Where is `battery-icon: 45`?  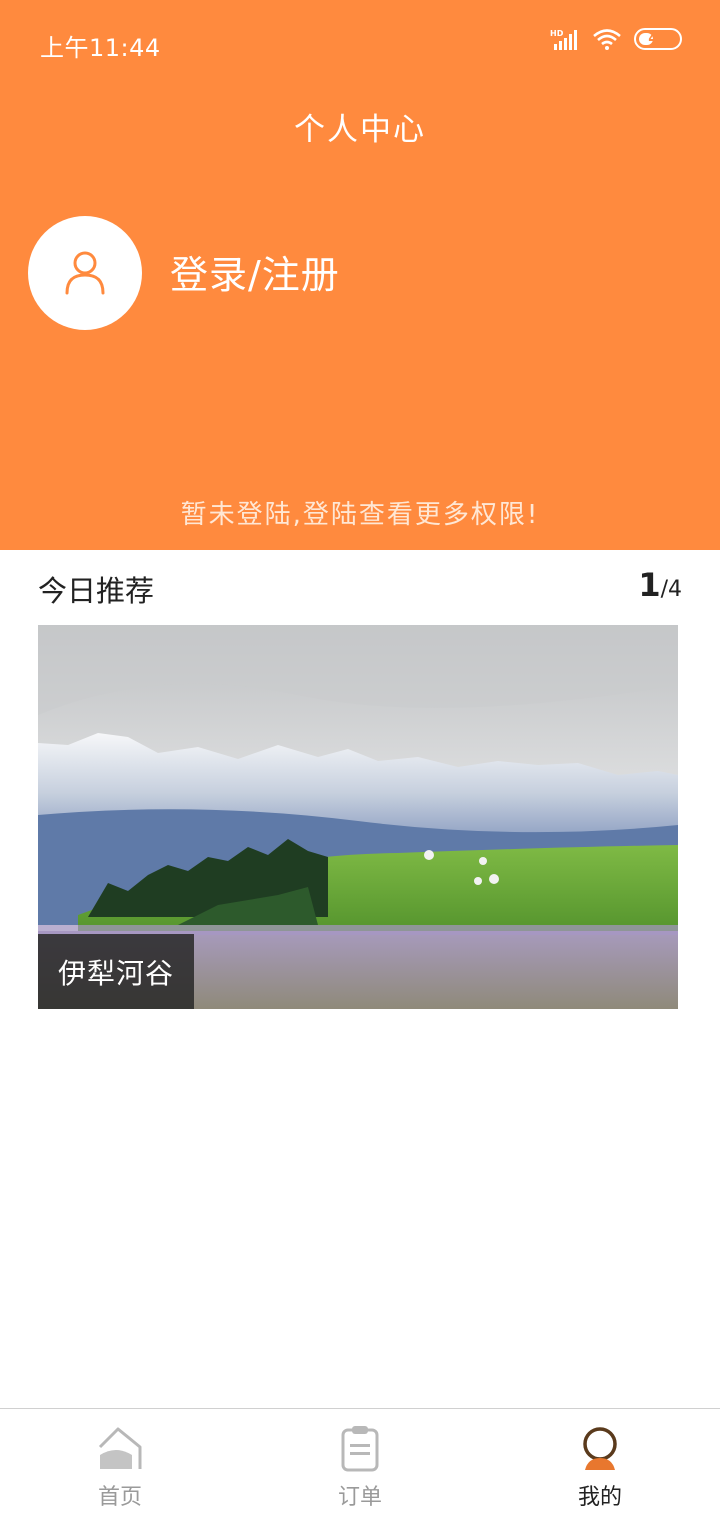 battery-icon: 45 is located at coordinates (658, 39).